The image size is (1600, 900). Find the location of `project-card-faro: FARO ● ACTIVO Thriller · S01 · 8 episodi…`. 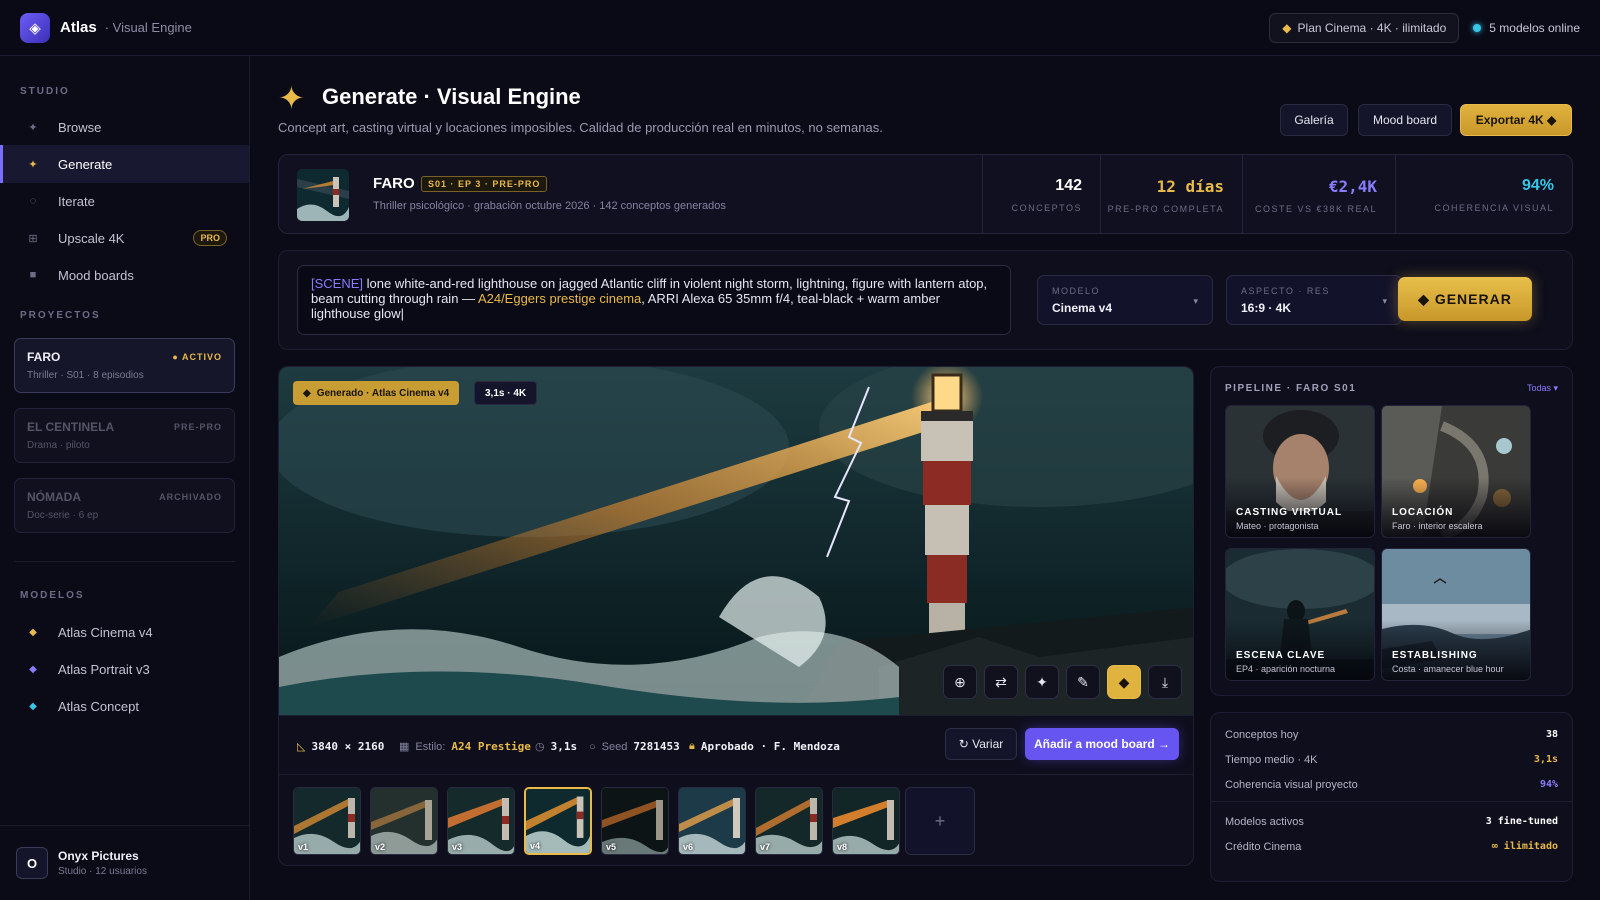

project-card-faro: FARO ● ACTIVO Thriller · S01 · 8 episodi… is located at coordinates (124, 365).